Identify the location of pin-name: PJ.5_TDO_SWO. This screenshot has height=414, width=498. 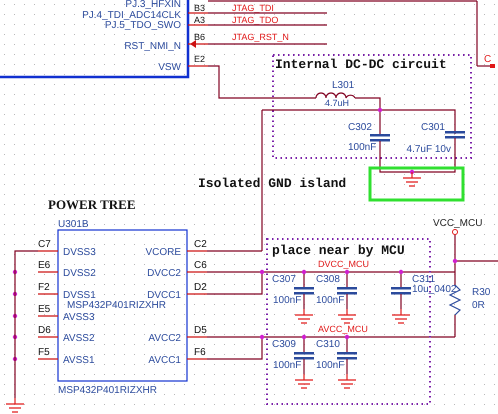
(142, 25).